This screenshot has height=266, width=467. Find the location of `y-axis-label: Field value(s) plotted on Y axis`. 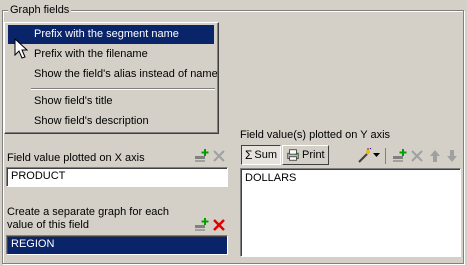

y-axis-label: Field value(s) plotted on Y axis is located at coordinates (315, 135).